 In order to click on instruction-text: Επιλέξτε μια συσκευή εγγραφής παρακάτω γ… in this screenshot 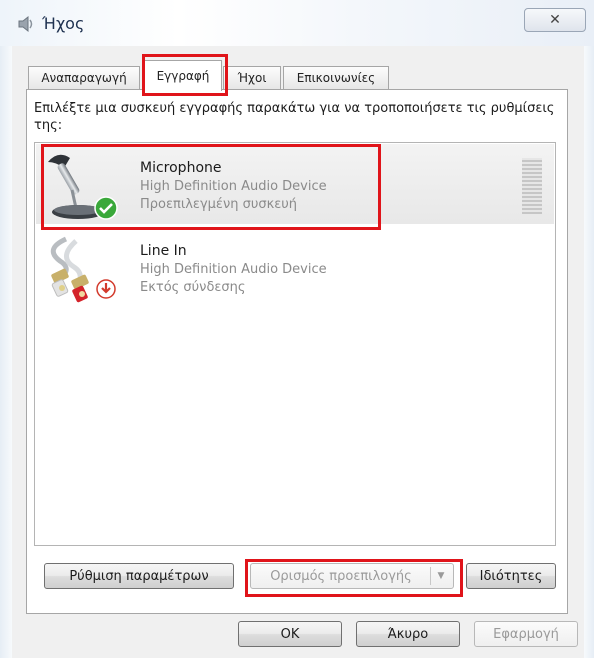, I will do `click(294, 117)`.